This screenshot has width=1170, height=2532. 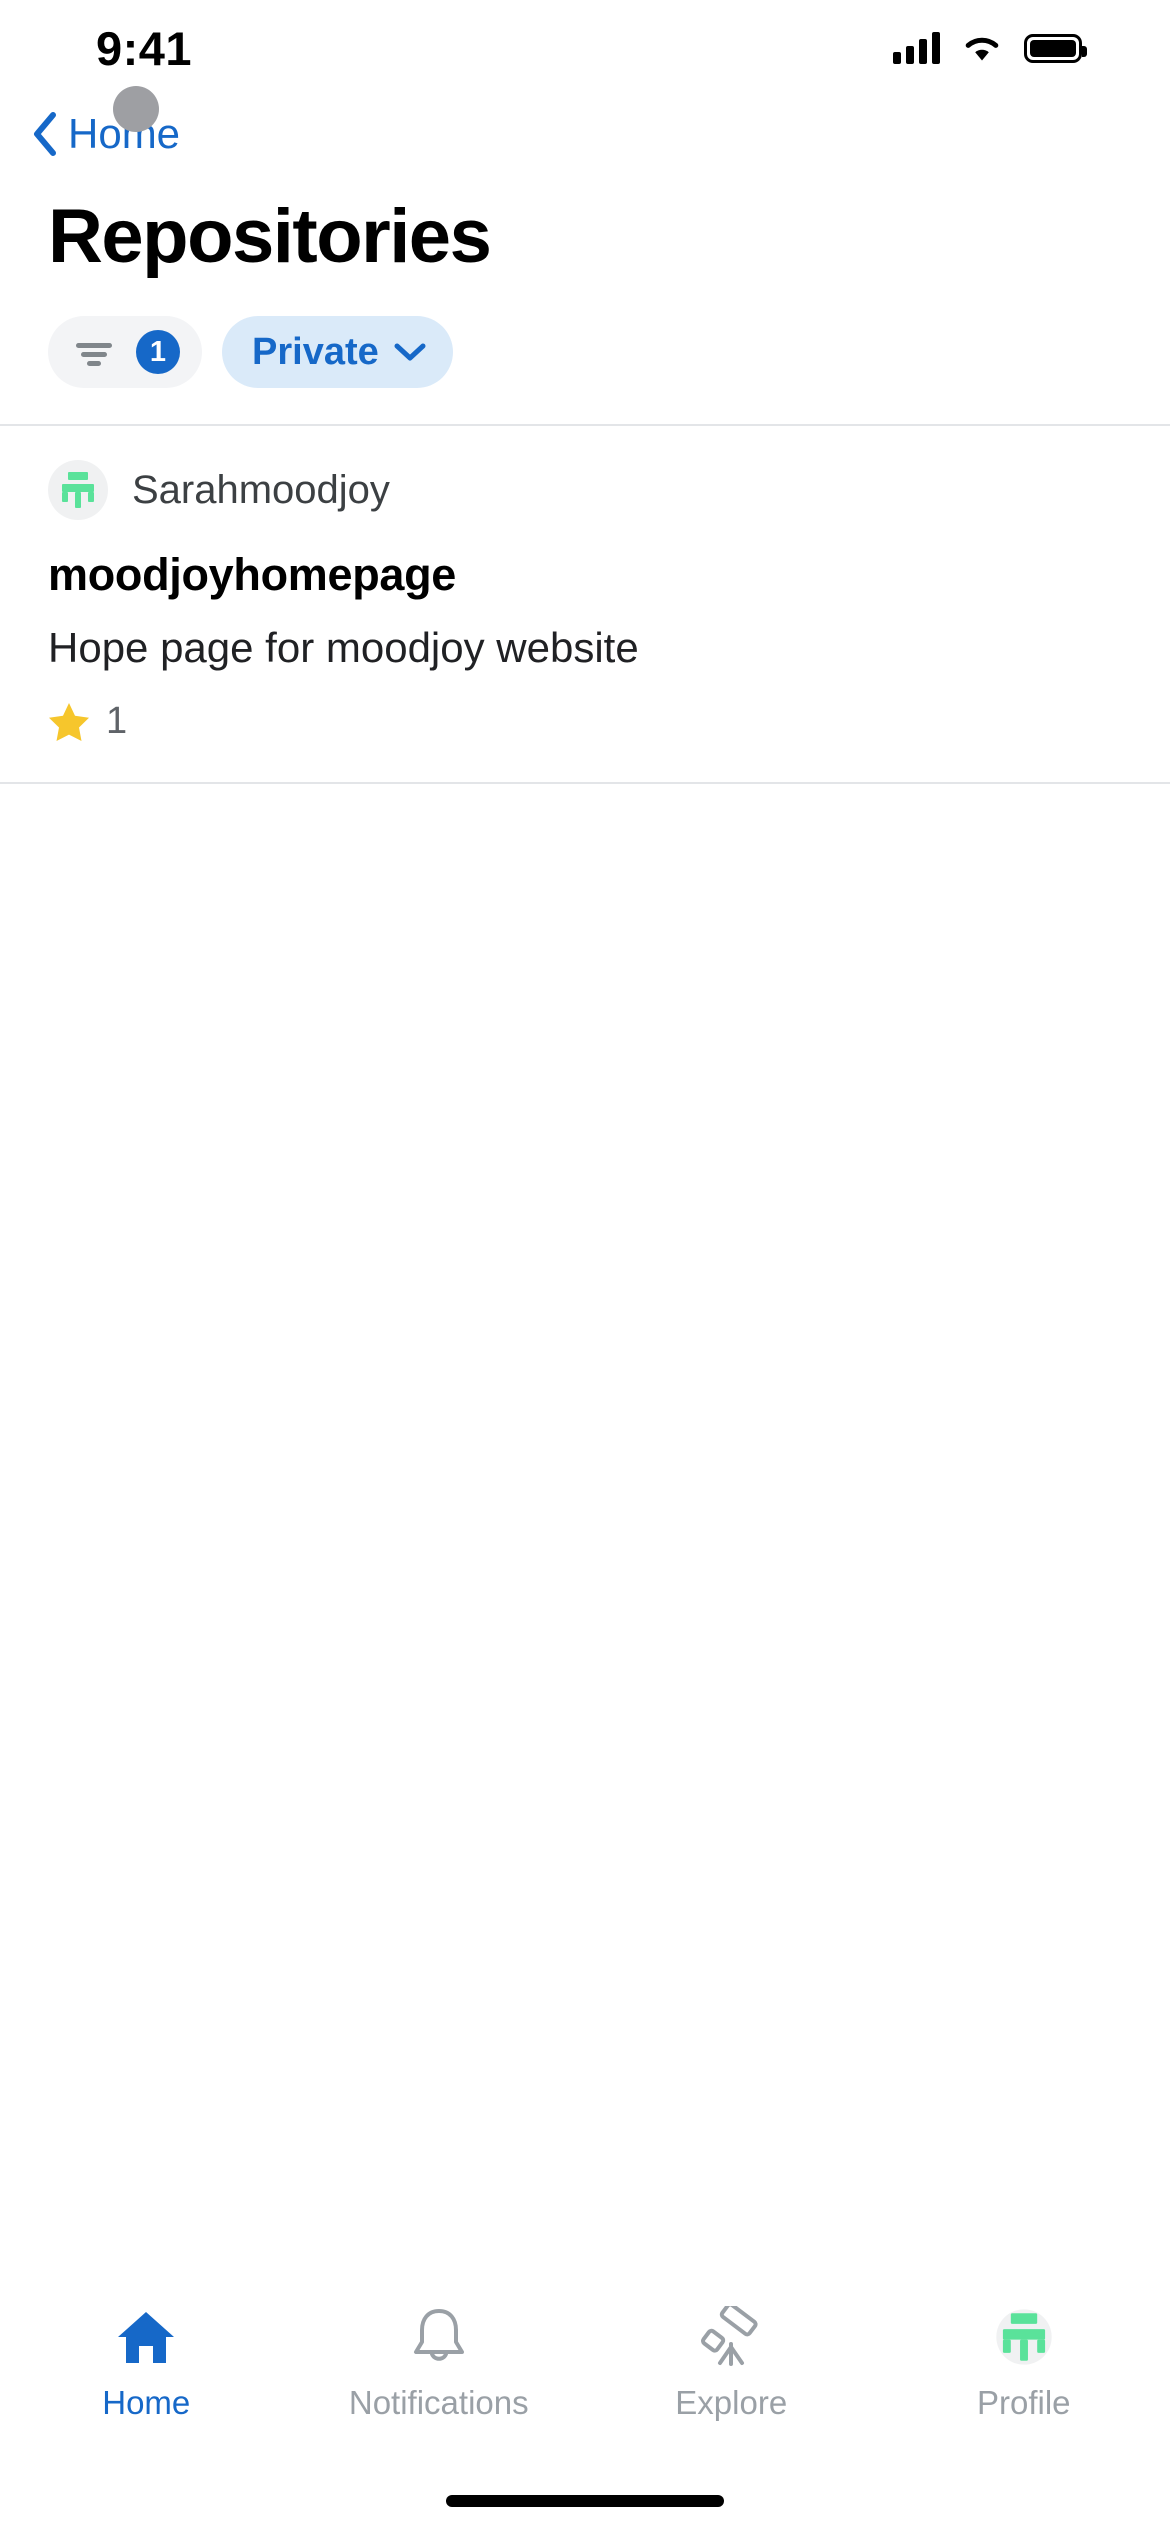 I want to click on back-button-label: Home, so click(x=124, y=133).